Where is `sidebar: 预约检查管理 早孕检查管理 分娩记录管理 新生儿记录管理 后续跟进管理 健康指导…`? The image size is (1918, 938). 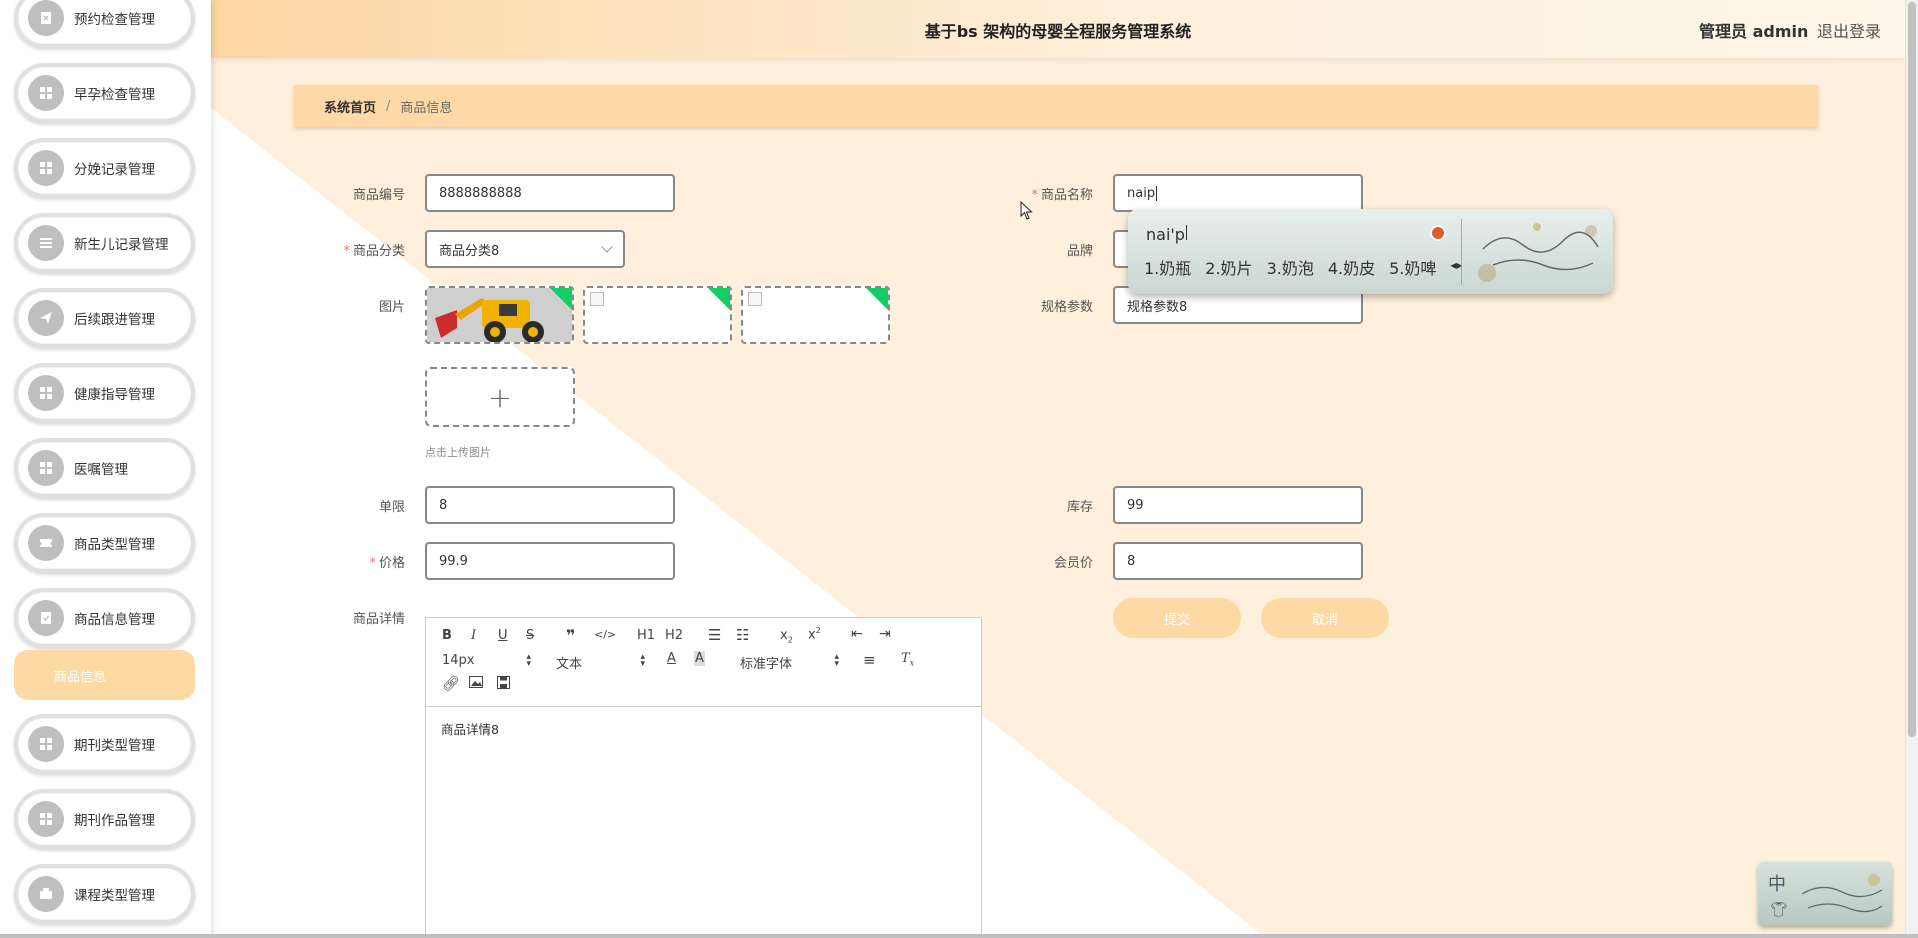
sidebar: 预约检查管理 早孕检查管理 分娩记录管理 新生儿记录管理 后续跟进管理 健康指导… is located at coordinates (105, 469).